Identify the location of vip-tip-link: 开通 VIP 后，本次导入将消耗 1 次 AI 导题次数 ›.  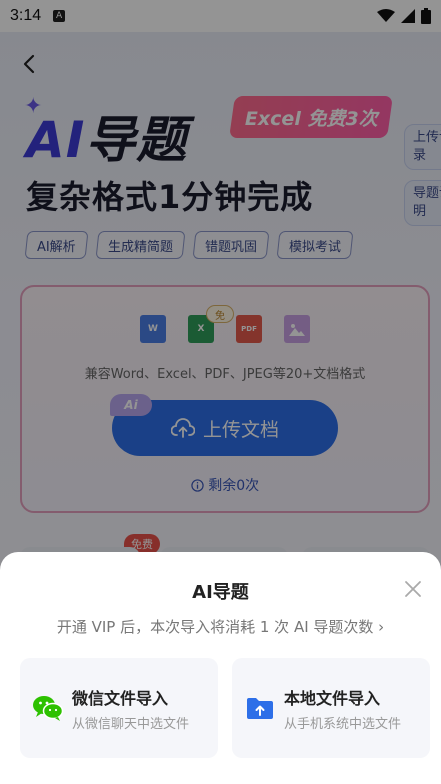
(220, 626).